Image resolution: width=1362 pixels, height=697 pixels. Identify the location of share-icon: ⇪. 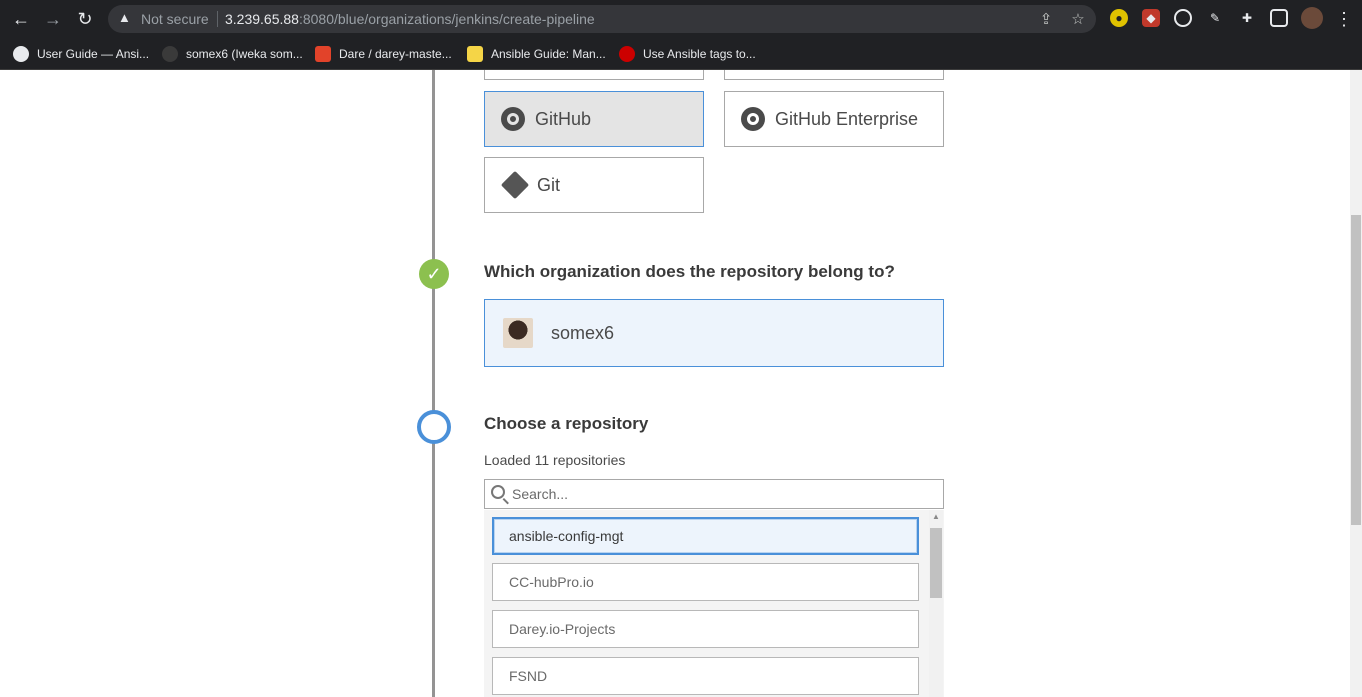
(1046, 20).